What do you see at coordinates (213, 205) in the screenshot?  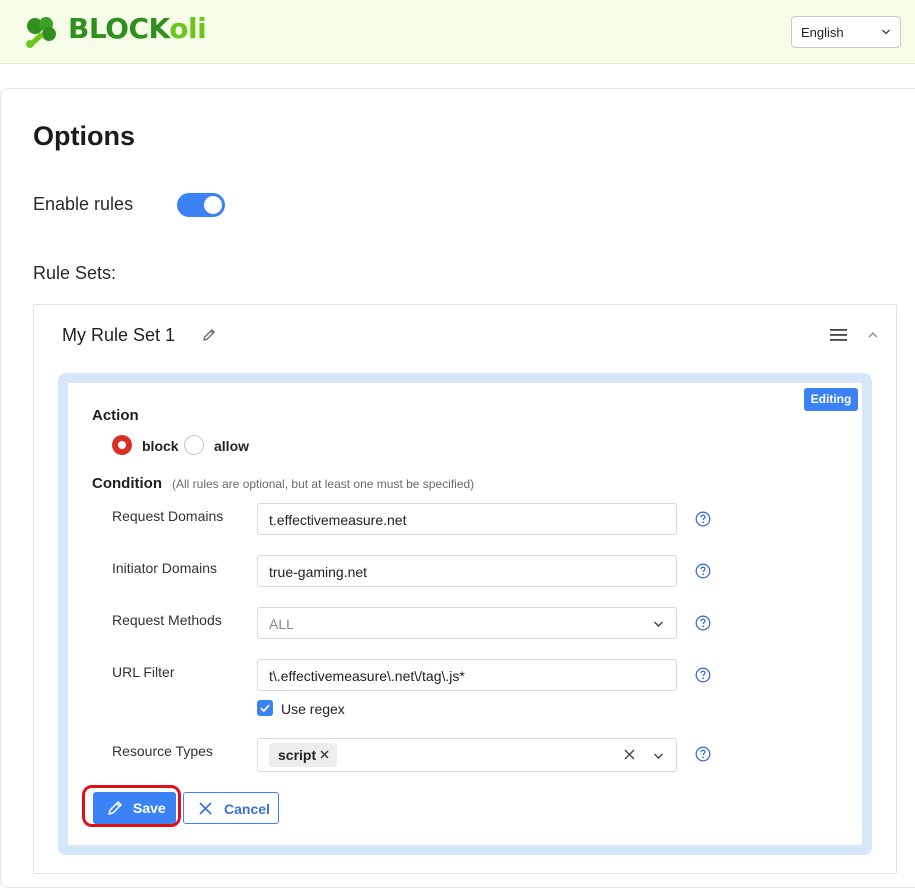 I see `toggle-knob` at bounding box center [213, 205].